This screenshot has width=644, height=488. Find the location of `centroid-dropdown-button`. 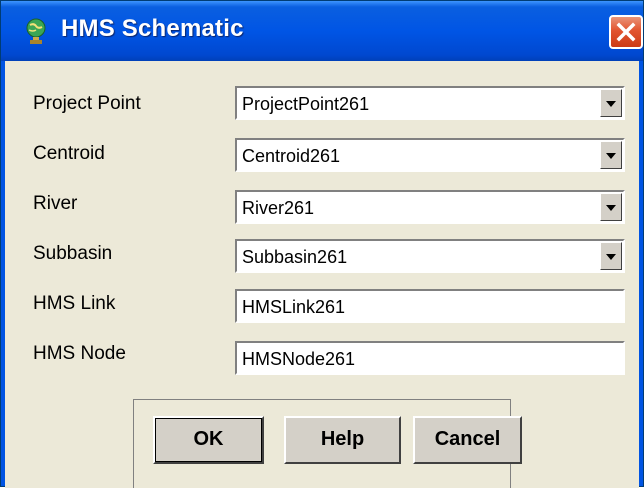

centroid-dropdown-button is located at coordinates (611, 155).